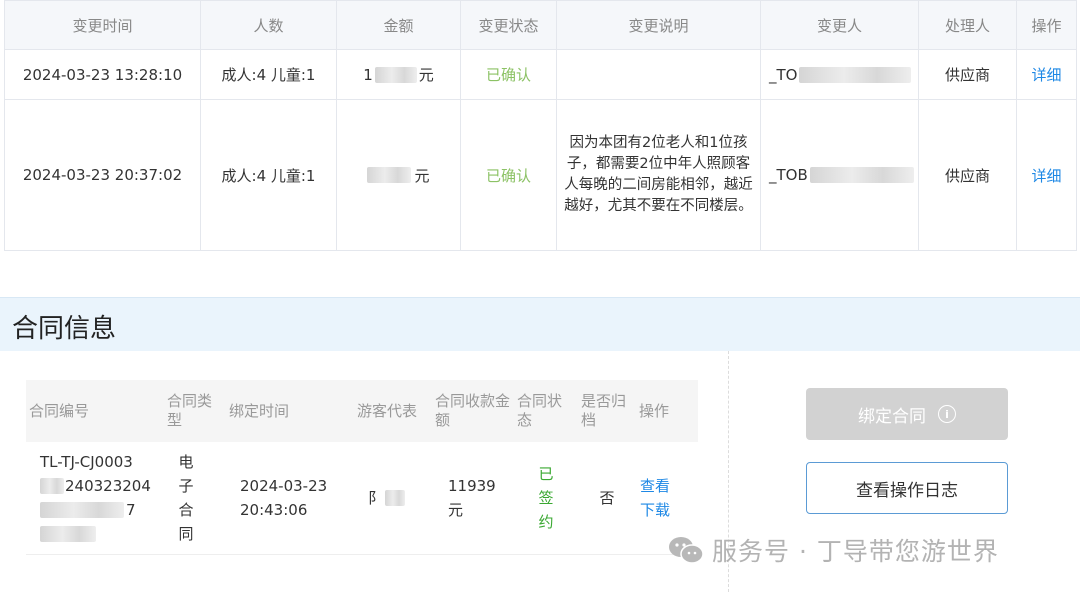 The width and height of the screenshot is (1080, 592). I want to click on header-archived: 是否归档, so click(607, 411).